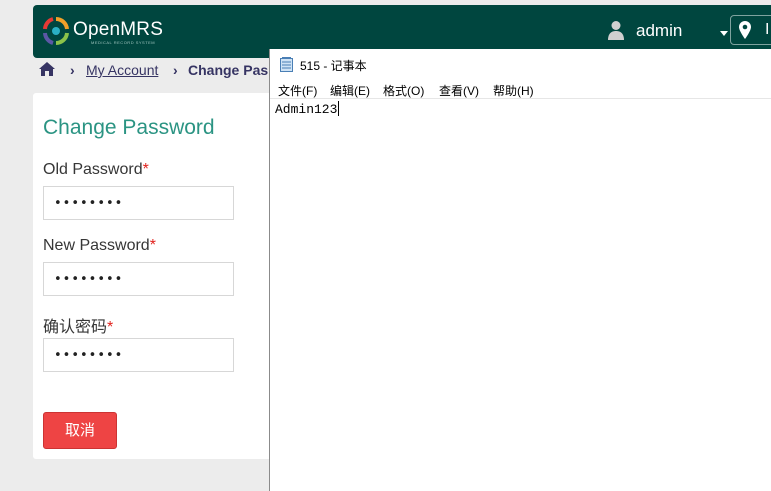  What do you see at coordinates (520, 64) in the screenshot?
I see `notepad-titlebar: 515 - 记事本` at bounding box center [520, 64].